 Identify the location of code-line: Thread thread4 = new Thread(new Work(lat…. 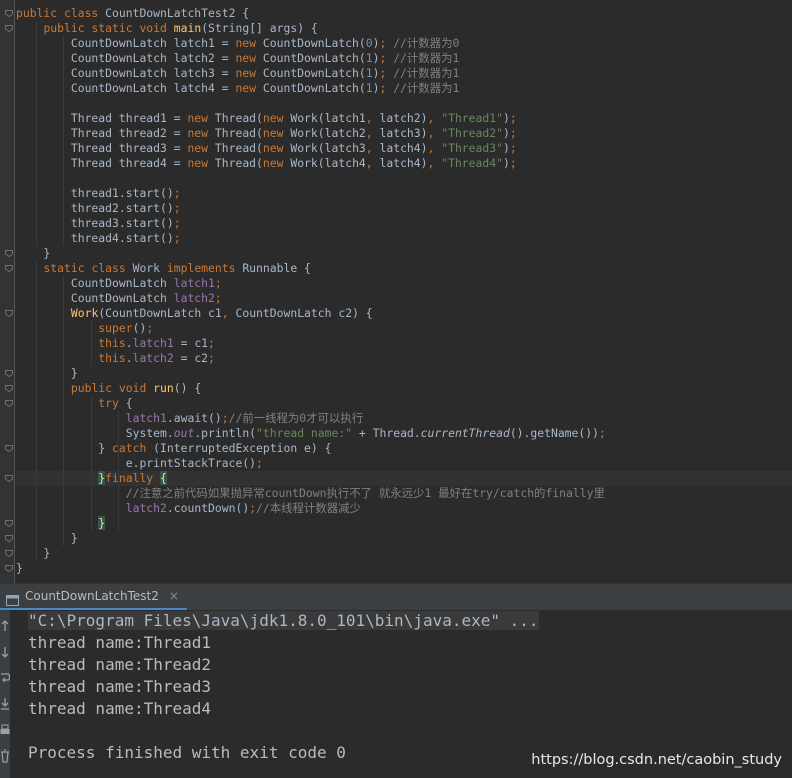
(266, 163).